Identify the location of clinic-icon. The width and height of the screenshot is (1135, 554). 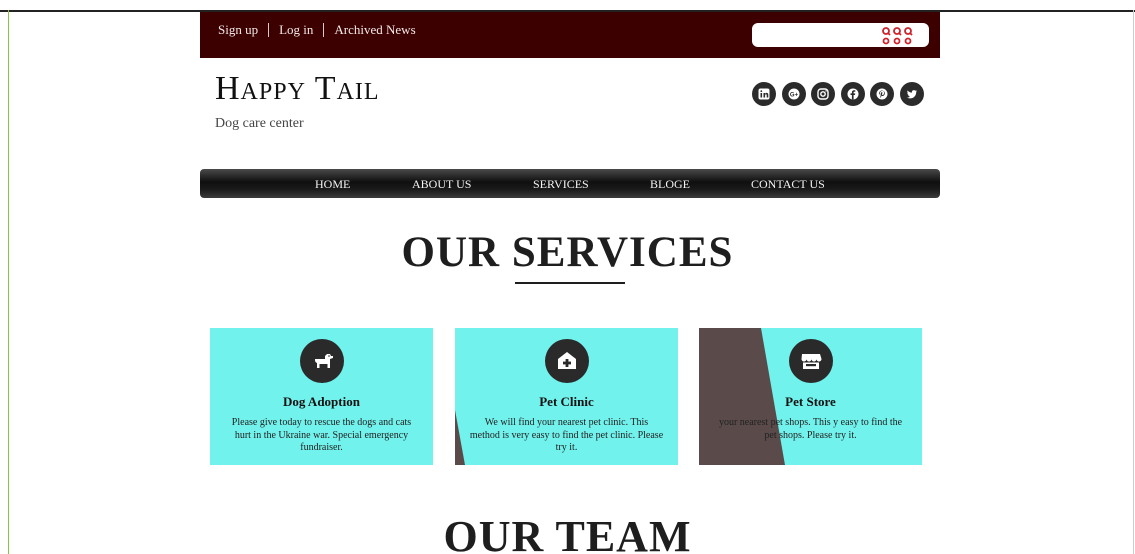
(567, 361).